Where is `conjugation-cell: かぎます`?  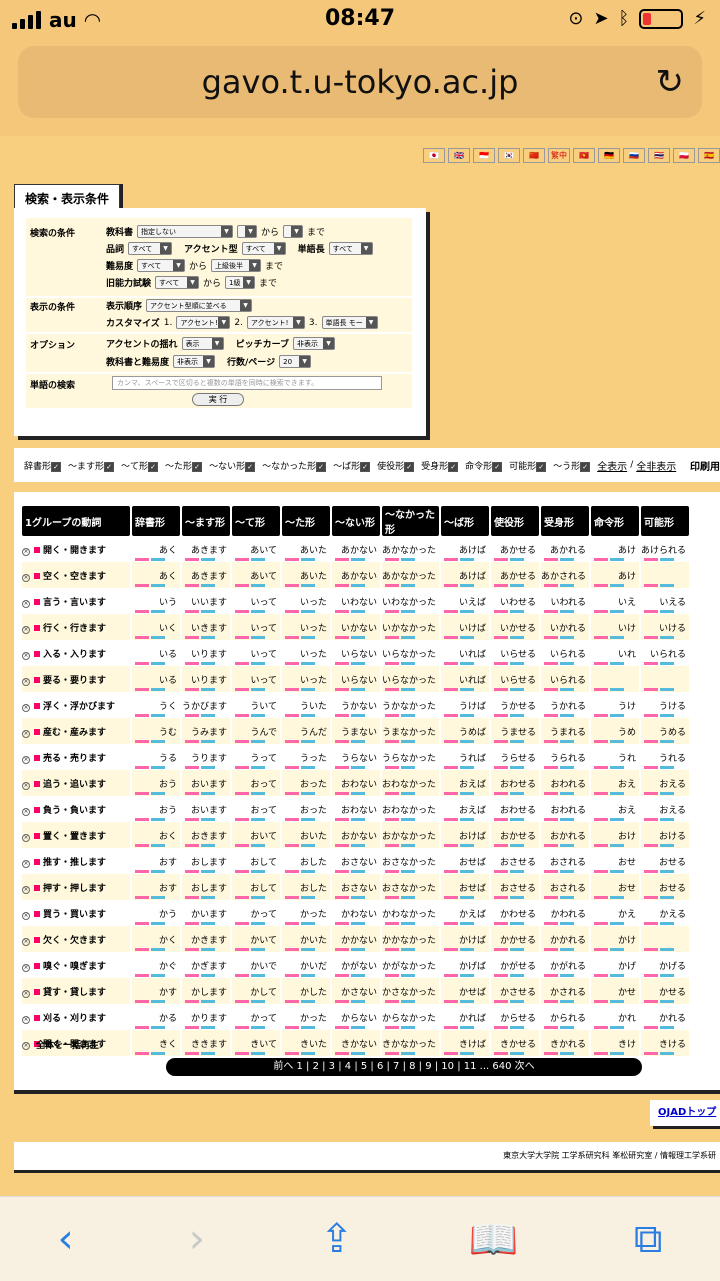 conjugation-cell: かぎます is located at coordinates (206, 965).